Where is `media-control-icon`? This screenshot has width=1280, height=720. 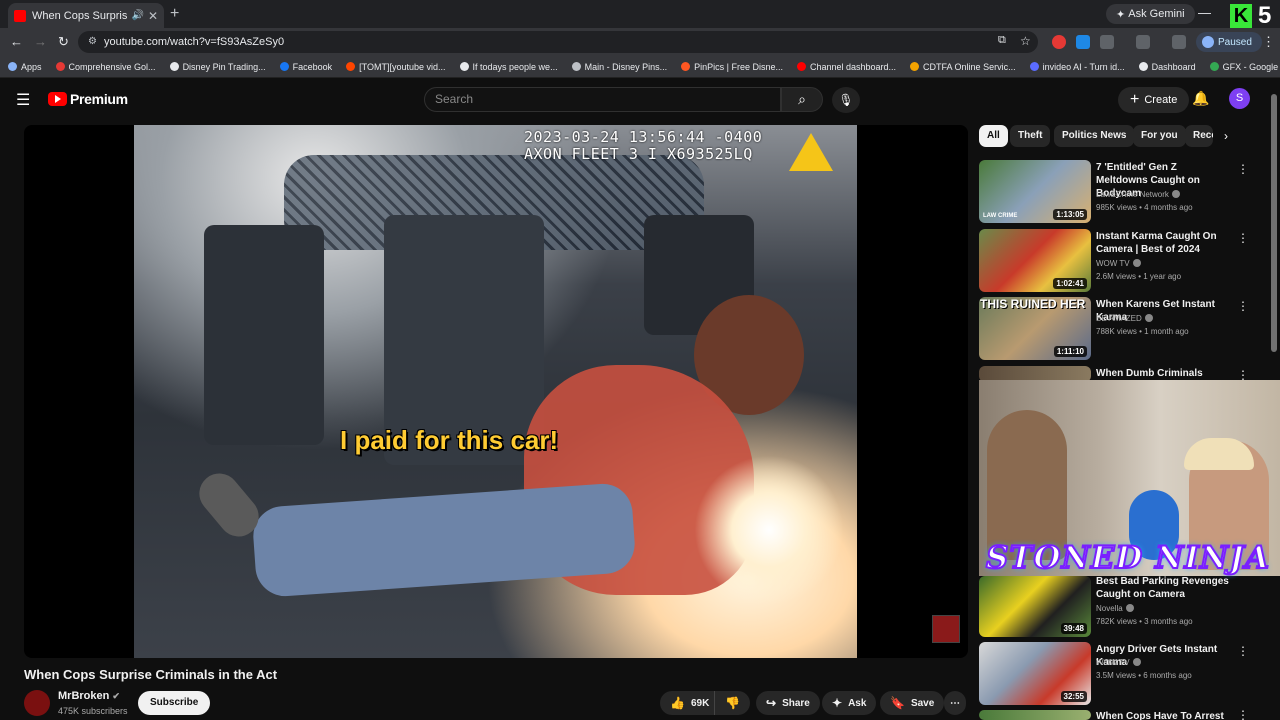 media-control-icon is located at coordinates (1179, 42).